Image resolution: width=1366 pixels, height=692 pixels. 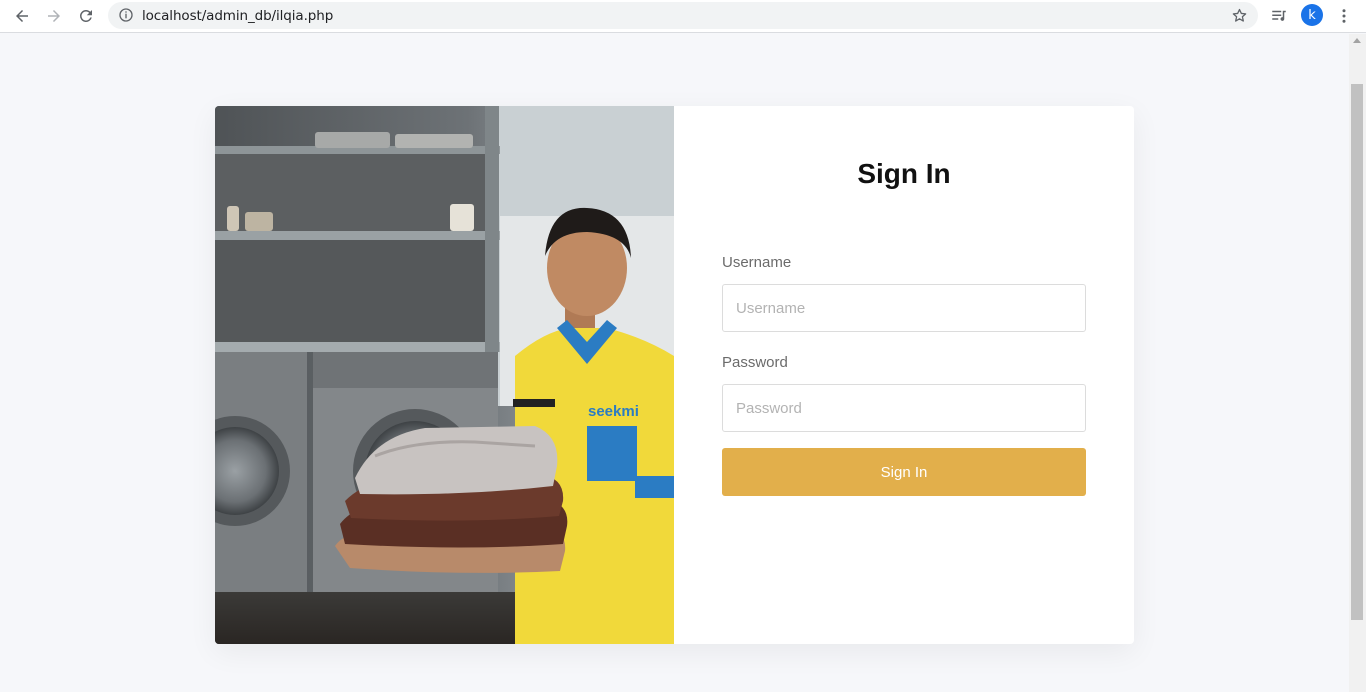 What do you see at coordinates (1239, 15) in the screenshot?
I see `star-icon` at bounding box center [1239, 15].